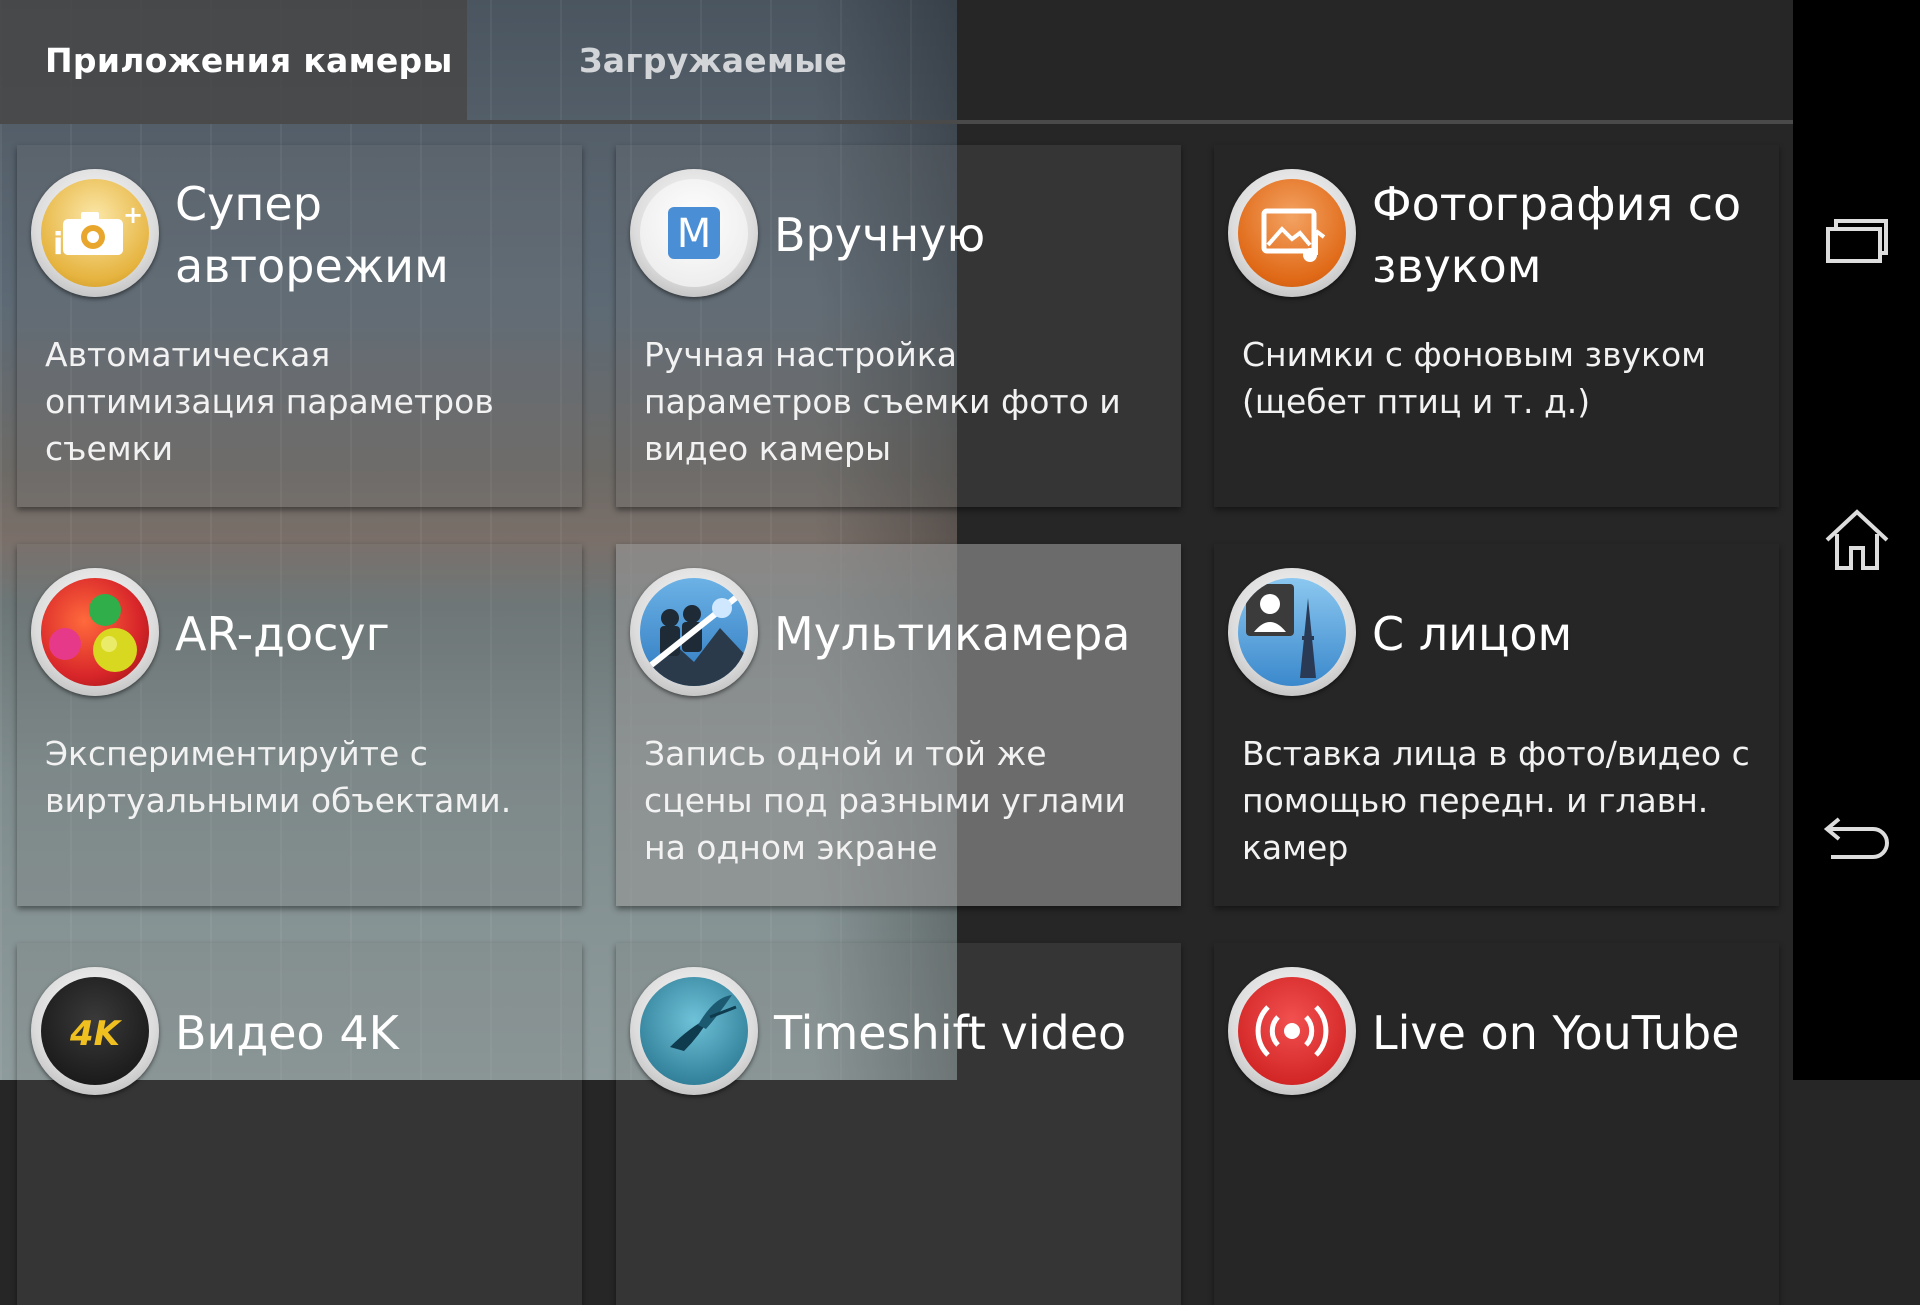  I want to click on app-title: Live on YouTube, so click(1556, 1033).